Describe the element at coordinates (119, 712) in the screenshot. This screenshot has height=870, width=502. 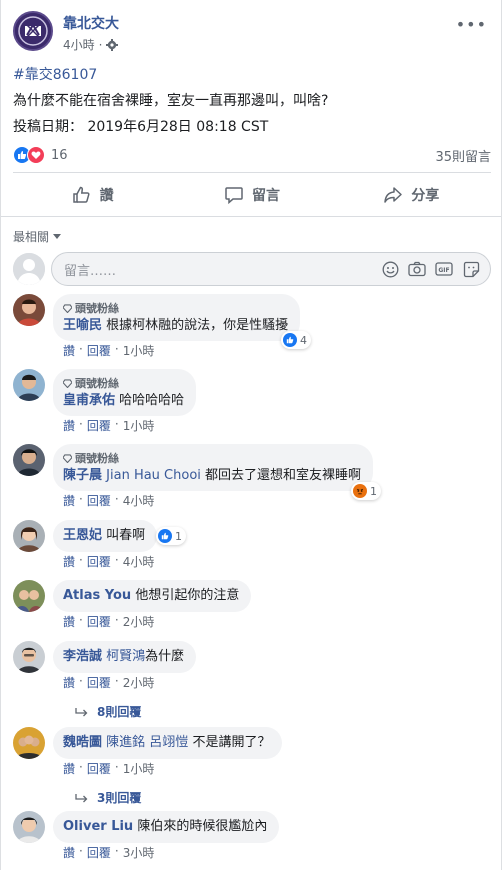
I see `replies-count: 8則回覆` at that location.